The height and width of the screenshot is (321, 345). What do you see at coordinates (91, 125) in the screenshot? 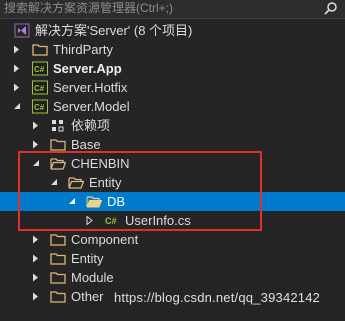
I see `tree-item-label: 依赖项` at bounding box center [91, 125].